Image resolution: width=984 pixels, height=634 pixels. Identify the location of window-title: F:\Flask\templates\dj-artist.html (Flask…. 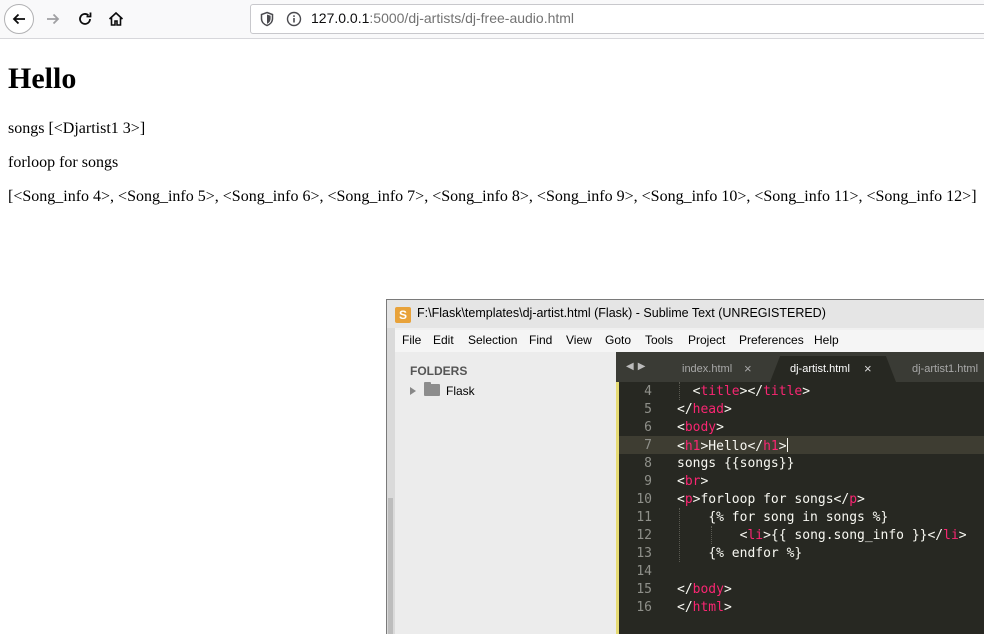
(621, 313).